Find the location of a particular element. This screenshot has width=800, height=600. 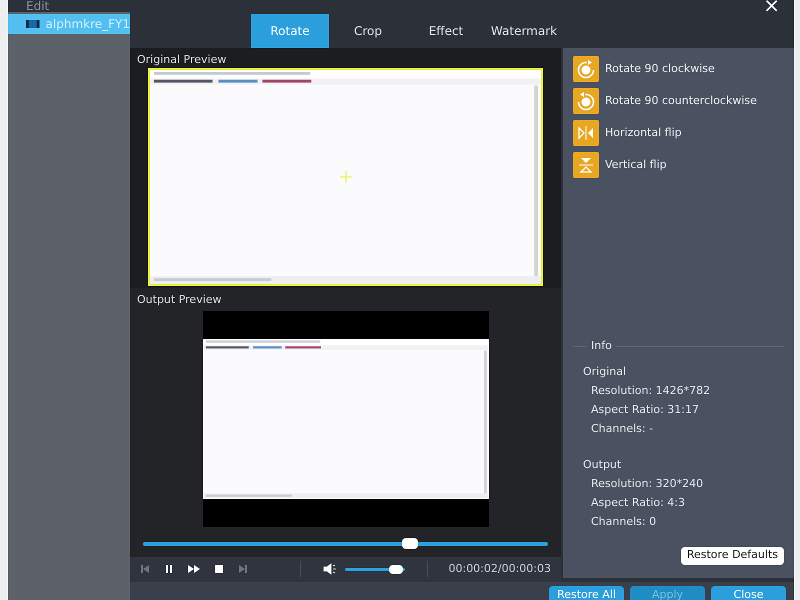

skip-forward-icon is located at coordinates (243, 569).